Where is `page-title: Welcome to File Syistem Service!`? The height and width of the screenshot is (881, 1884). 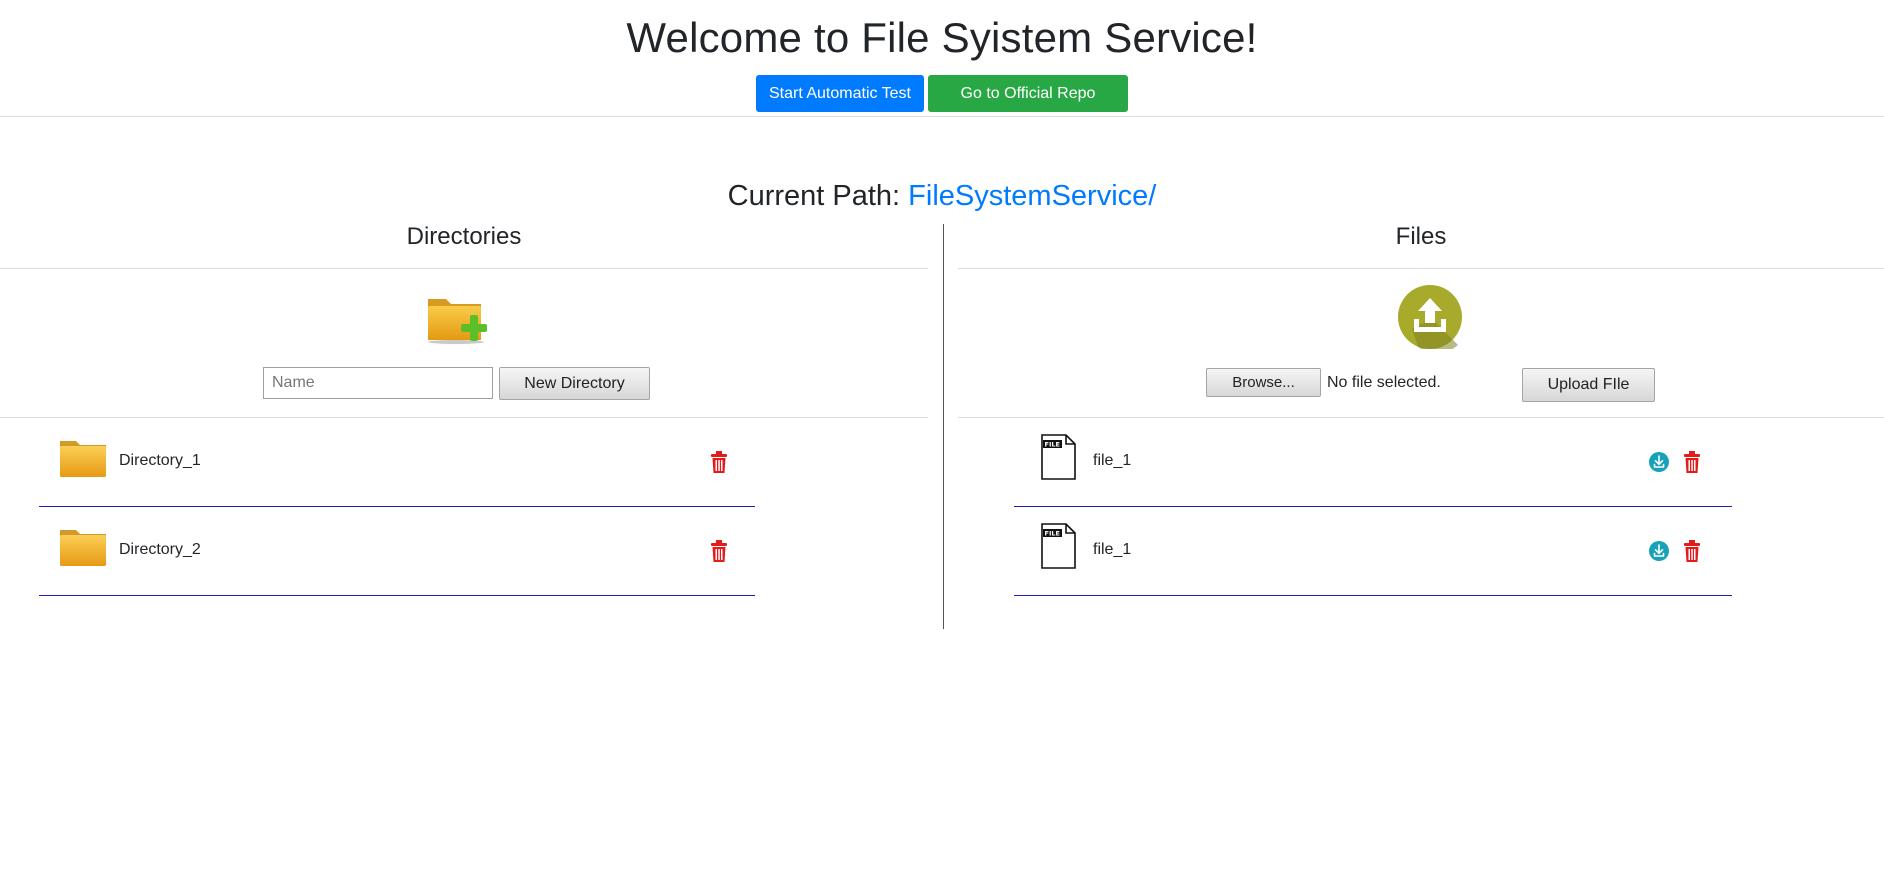
page-title: Welcome to File Syistem Service! is located at coordinates (942, 37).